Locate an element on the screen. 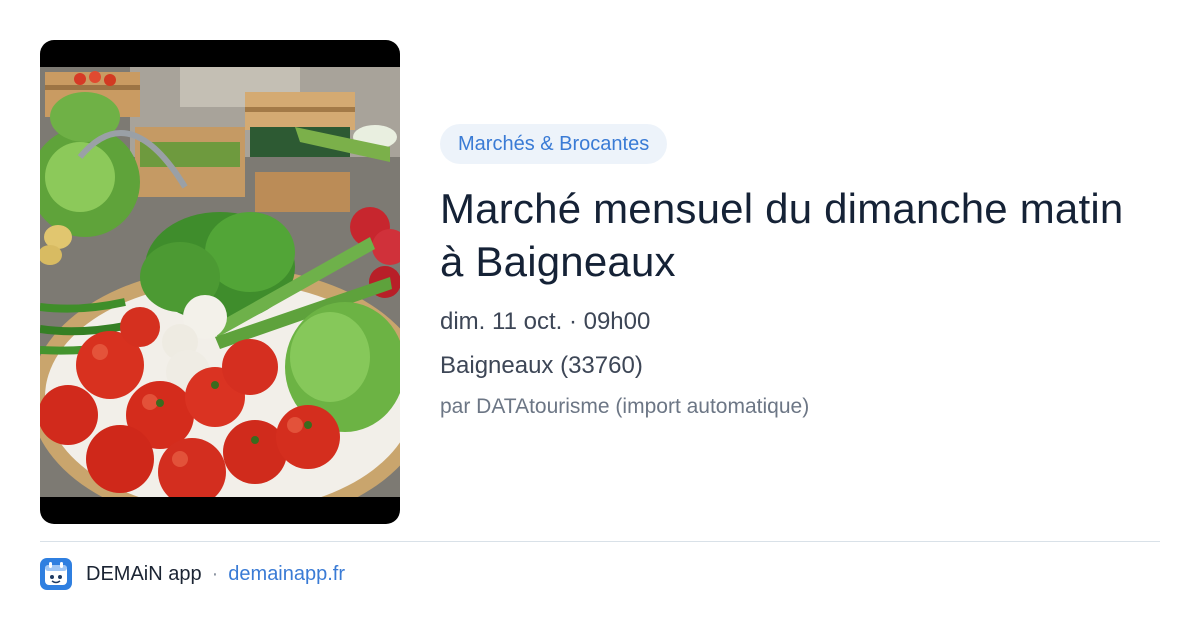 The image size is (1200, 630). event-source: par DATAtourisme (import automatique) is located at coordinates (625, 406).